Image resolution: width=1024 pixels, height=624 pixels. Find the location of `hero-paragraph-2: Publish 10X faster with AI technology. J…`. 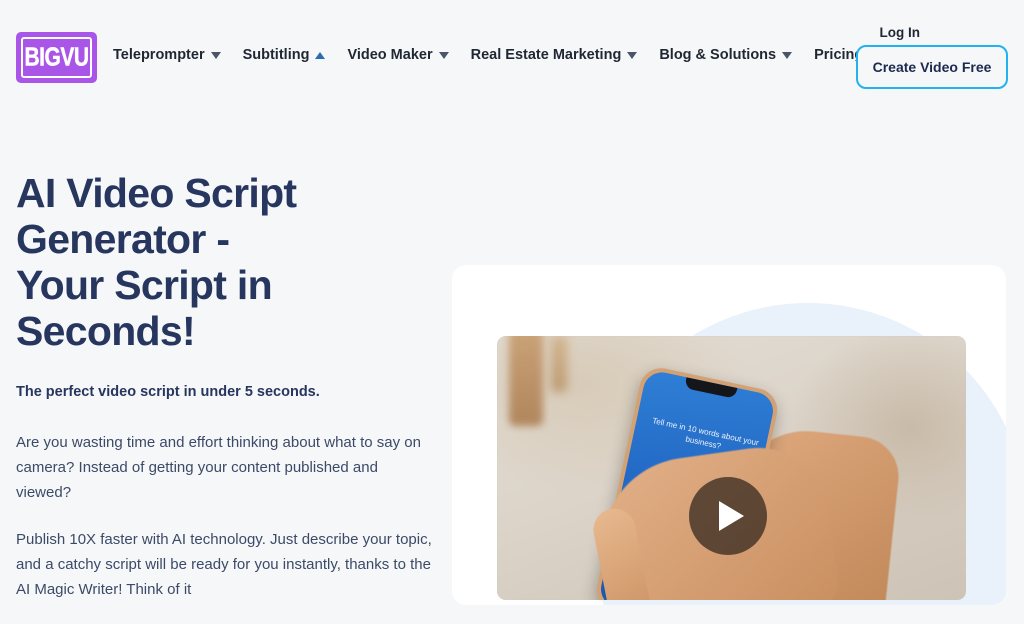

hero-paragraph-2: Publish 10X faster with AI technology. J… is located at coordinates (224, 564).